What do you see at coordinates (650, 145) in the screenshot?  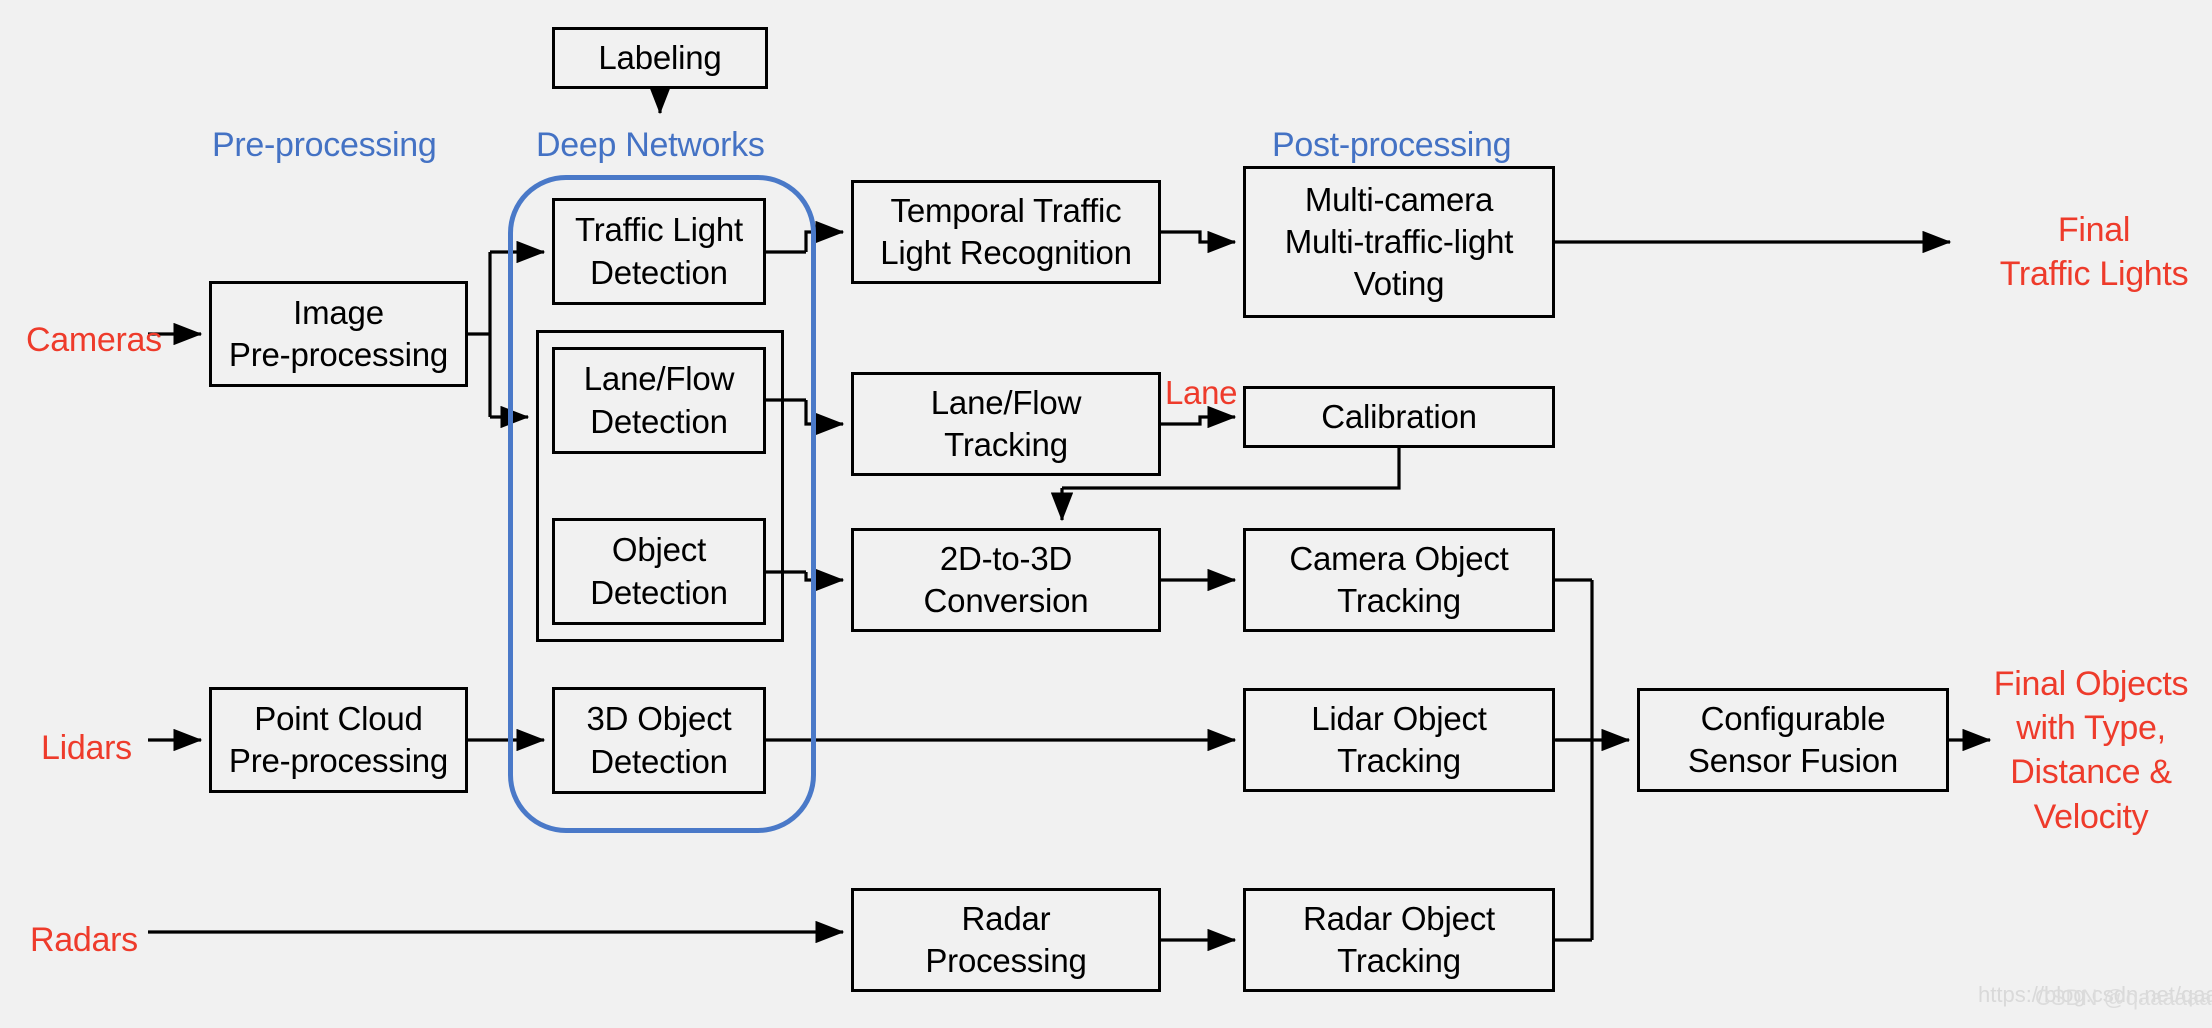 I see `stage-label-deep-networks: Deep Networks` at bounding box center [650, 145].